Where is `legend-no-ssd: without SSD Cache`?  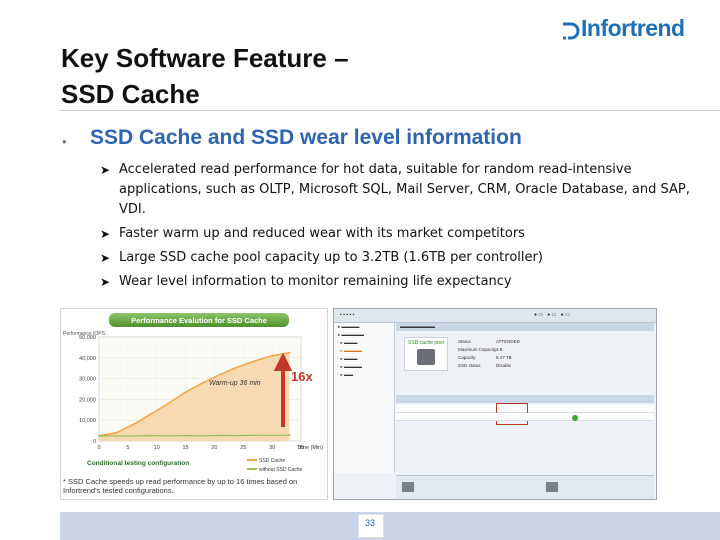
legend-no-ssd: without SSD Cache is located at coordinates (281, 470).